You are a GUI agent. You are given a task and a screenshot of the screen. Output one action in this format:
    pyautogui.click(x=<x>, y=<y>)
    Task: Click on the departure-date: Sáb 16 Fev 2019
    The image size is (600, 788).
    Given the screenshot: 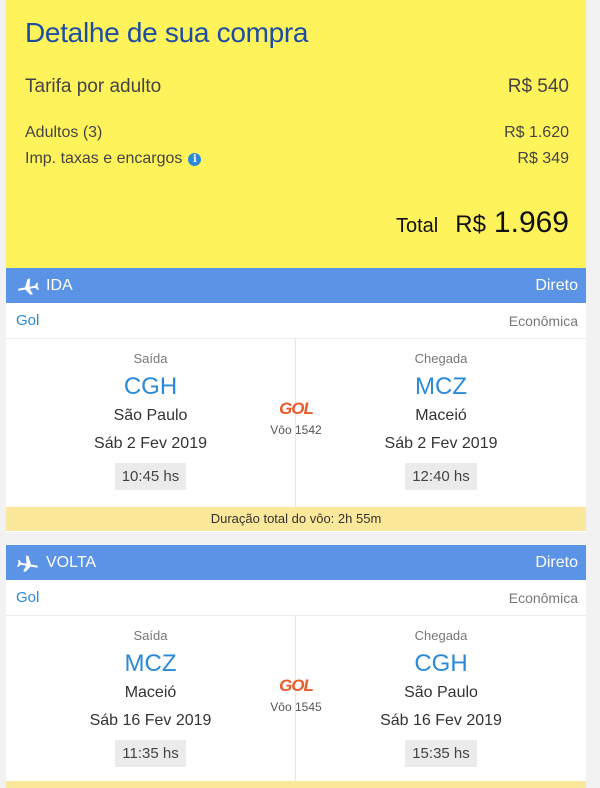 What is the action you would take?
    pyautogui.click(x=150, y=720)
    